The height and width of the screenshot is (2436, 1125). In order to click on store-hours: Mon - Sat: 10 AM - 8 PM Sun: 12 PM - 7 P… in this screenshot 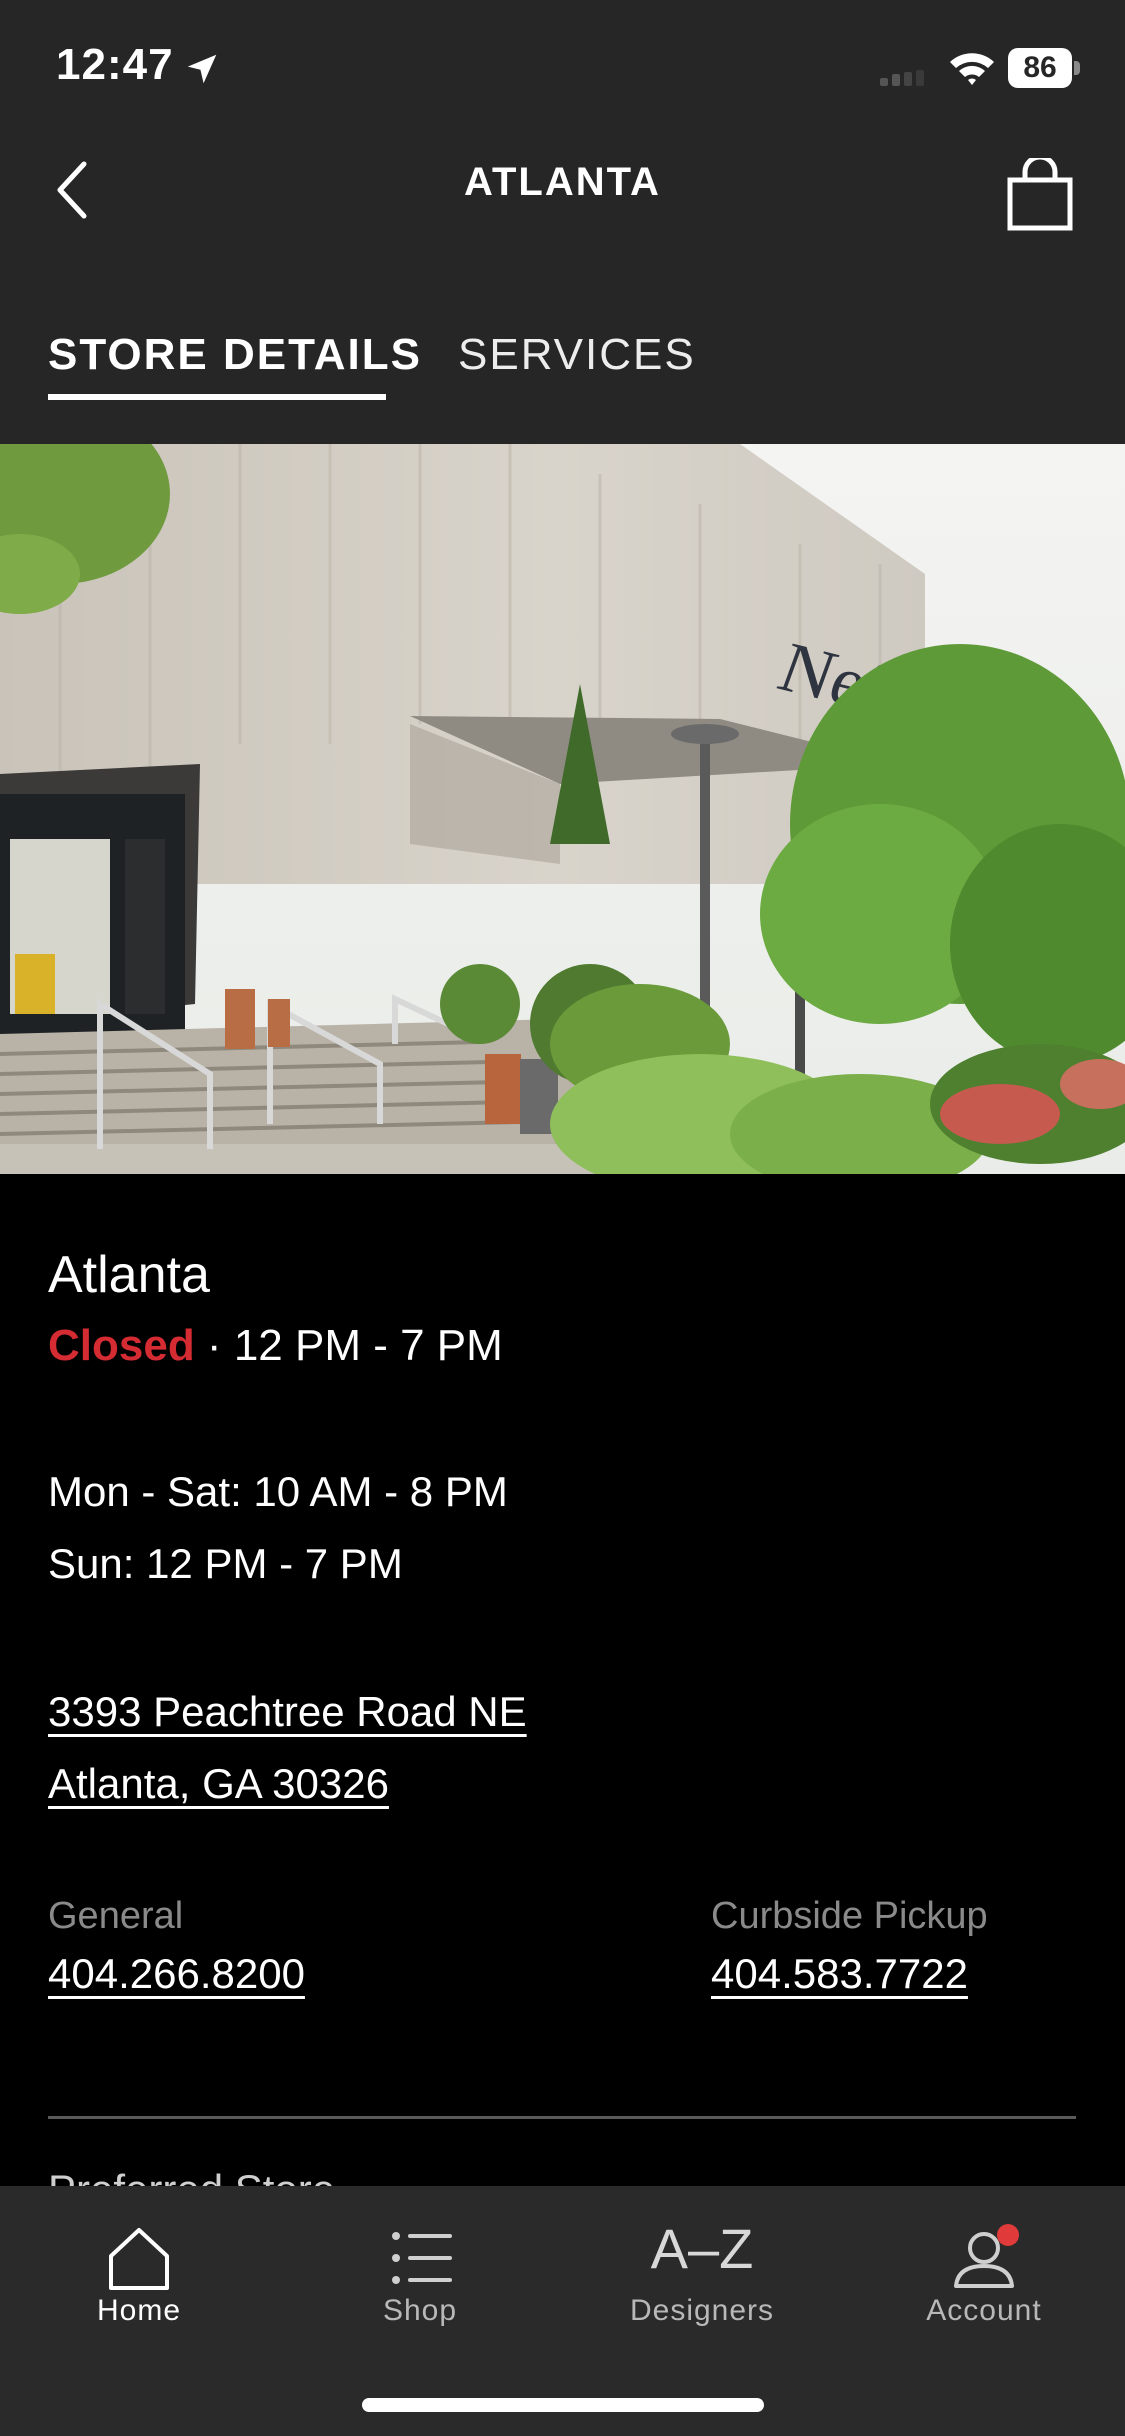, I will do `click(563, 1528)`.